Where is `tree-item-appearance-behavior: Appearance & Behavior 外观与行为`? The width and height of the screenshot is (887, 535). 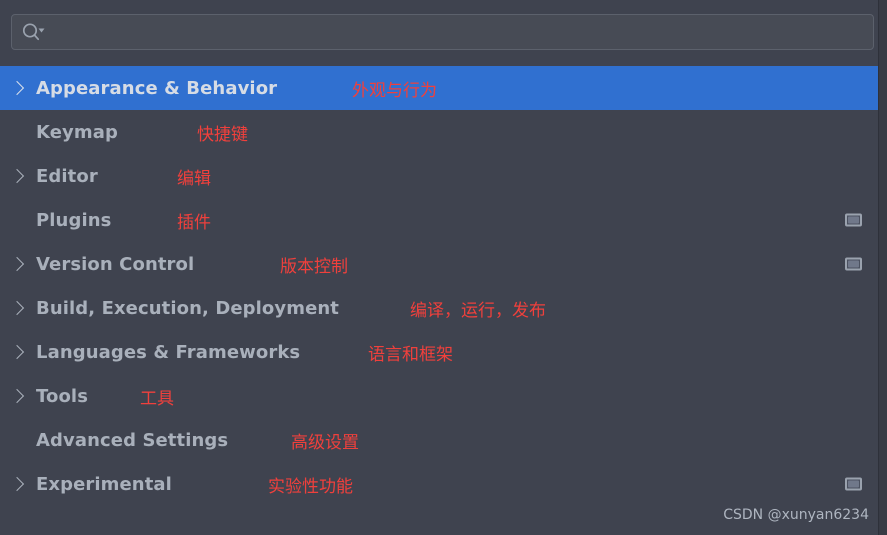 tree-item-appearance-behavior: Appearance & Behavior 外观与行为 is located at coordinates (439, 88).